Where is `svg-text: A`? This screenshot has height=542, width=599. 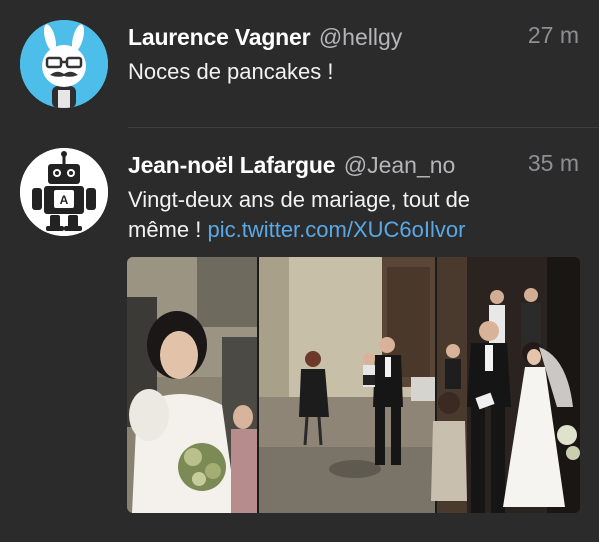 svg-text: A is located at coordinates (64, 200).